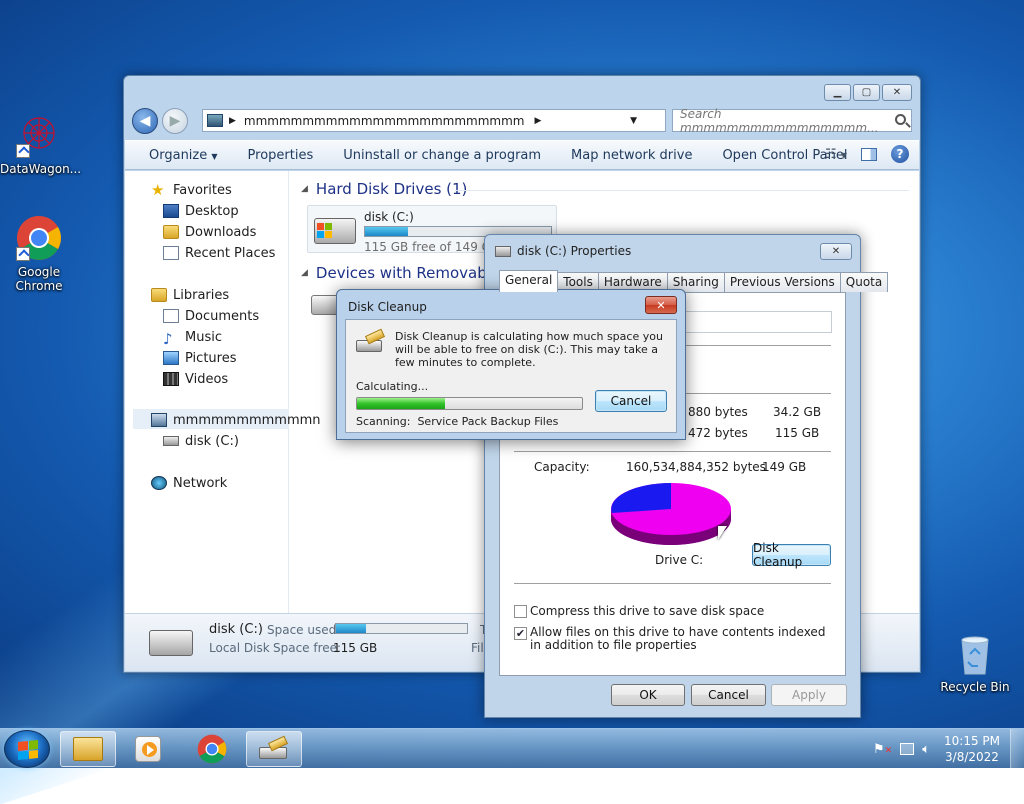  I want to click on nav-disk-c: disk (C:), so click(201, 441).